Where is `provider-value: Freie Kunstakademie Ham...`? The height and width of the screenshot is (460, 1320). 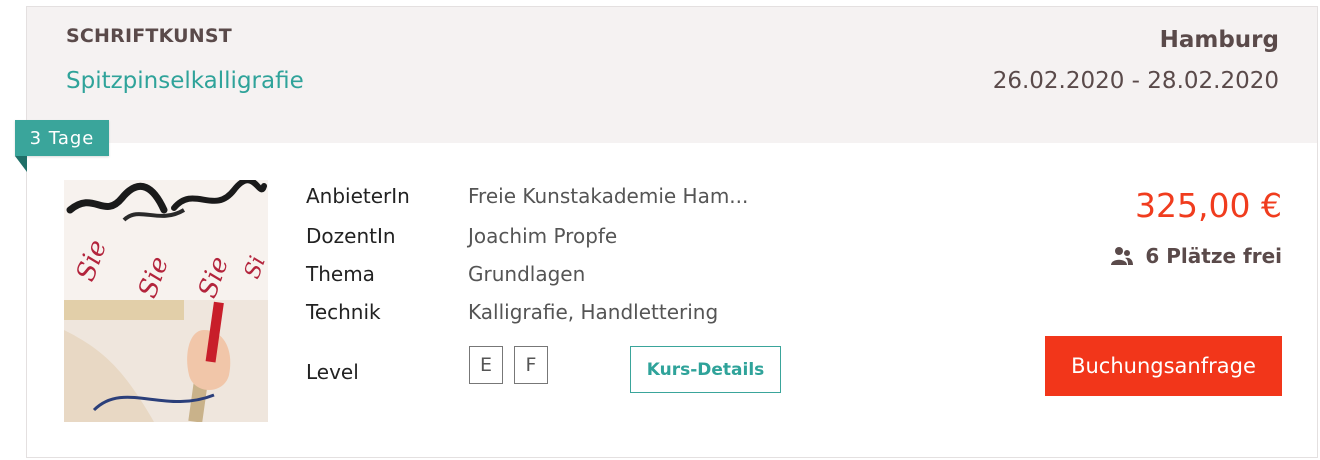 provider-value: Freie Kunstakademie Ham... is located at coordinates (608, 196).